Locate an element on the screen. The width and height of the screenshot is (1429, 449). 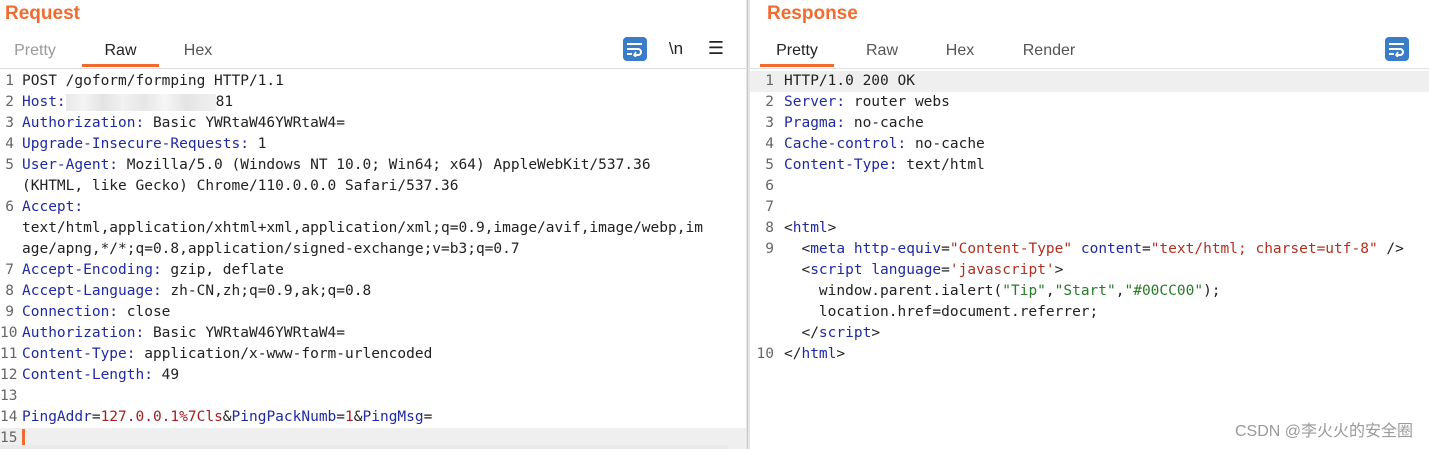
code-line: 3 Pragma: no-cache is located at coordinates (1089, 123).